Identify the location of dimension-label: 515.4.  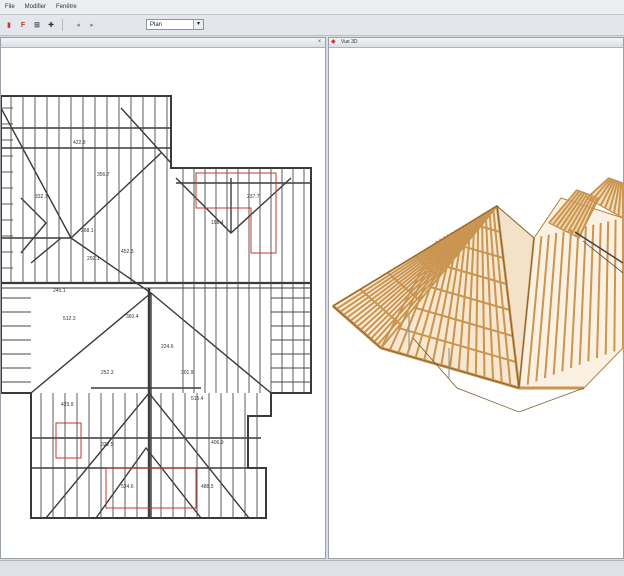
(197, 399).